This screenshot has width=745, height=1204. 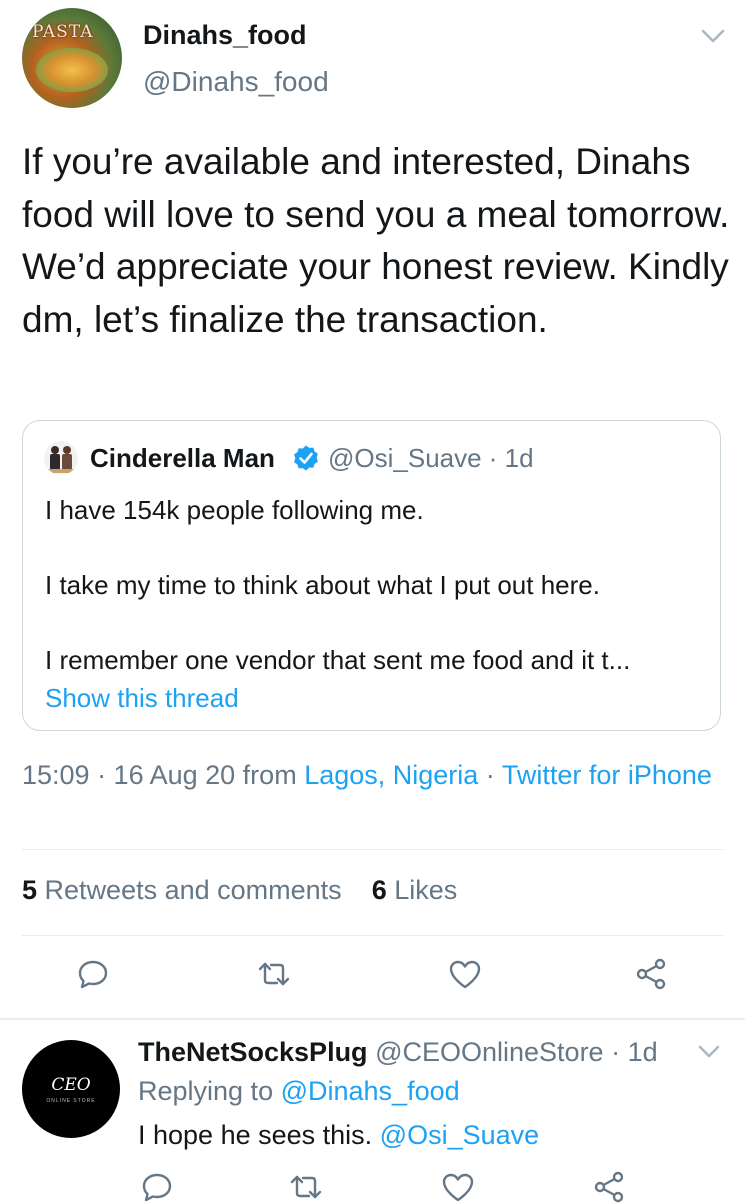 What do you see at coordinates (431, 458) in the screenshot?
I see `quoted-author-handle: @Osi_Suave · 1d` at bounding box center [431, 458].